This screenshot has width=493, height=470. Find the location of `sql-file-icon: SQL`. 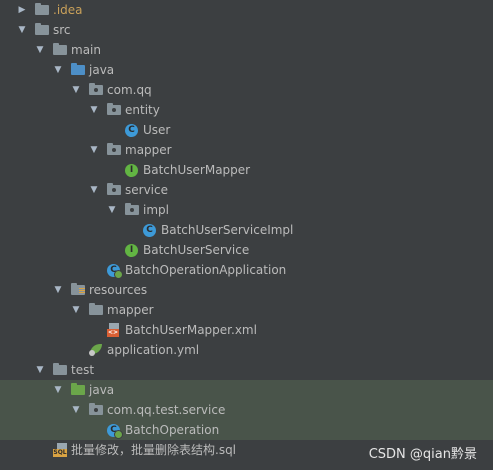

sql-file-icon: SQL is located at coordinates (61, 450).